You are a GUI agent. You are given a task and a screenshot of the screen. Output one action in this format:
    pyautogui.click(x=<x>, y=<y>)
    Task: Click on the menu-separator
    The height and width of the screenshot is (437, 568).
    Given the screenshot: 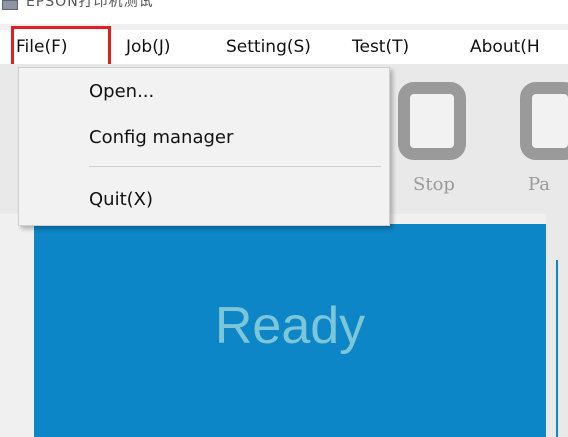 What is the action you would take?
    pyautogui.click(x=235, y=166)
    